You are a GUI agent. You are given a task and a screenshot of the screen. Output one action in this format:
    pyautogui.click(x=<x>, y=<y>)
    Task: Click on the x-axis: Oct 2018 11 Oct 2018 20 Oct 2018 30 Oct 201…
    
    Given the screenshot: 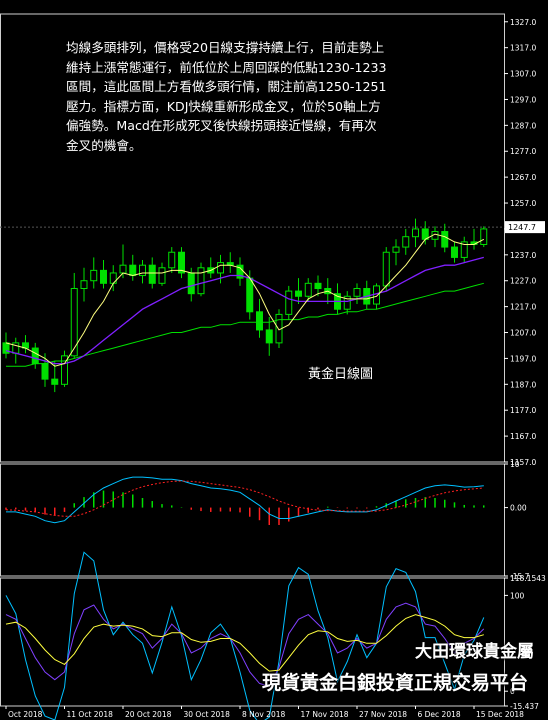 What is the action you would take?
    pyautogui.click(x=264, y=712)
    